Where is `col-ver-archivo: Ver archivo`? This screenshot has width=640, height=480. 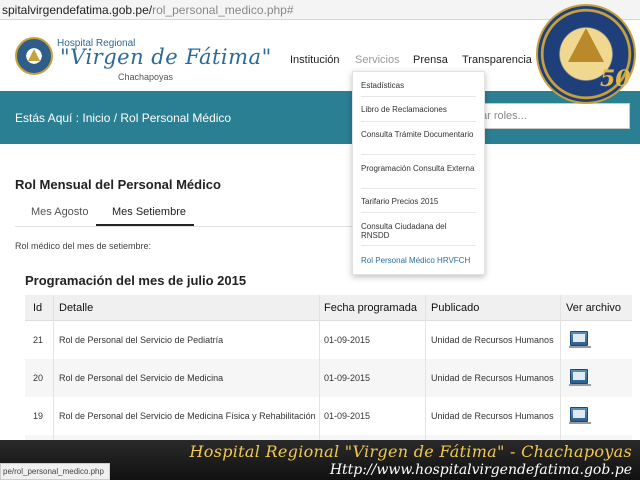 col-ver-archivo: Ver archivo is located at coordinates (599, 307).